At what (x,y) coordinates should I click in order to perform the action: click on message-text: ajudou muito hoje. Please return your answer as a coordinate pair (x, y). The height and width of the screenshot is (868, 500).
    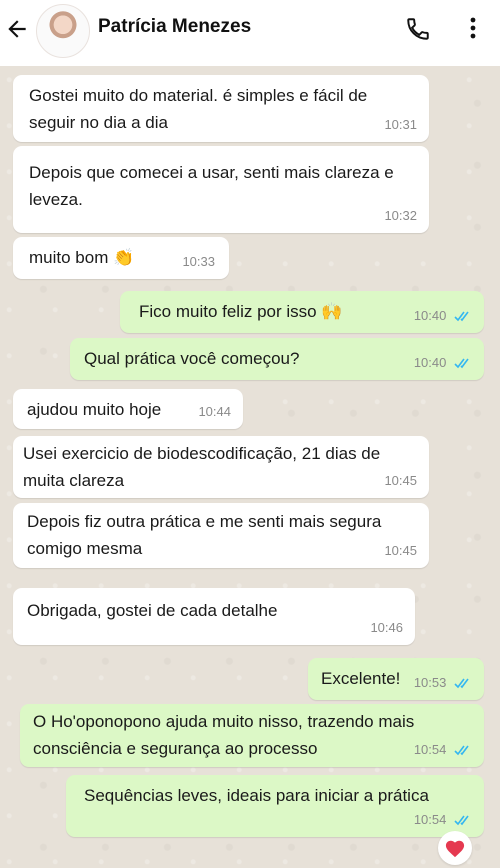
    Looking at the image, I should click on (94, 409).